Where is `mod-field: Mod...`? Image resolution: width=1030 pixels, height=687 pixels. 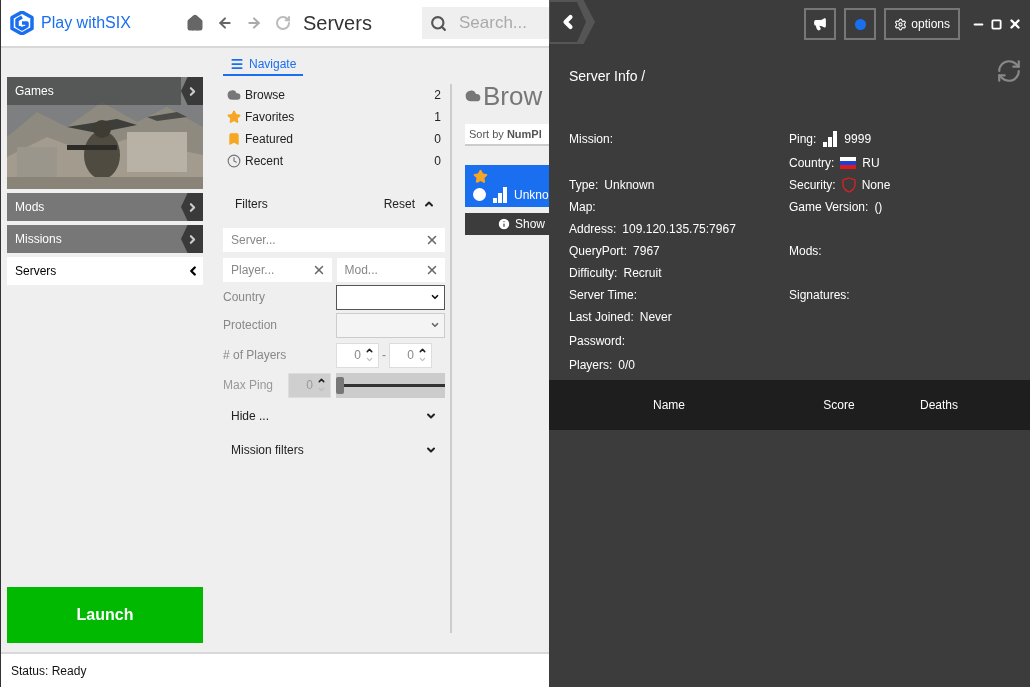 mod-field: Mod... is located at coordinates (390, 270).